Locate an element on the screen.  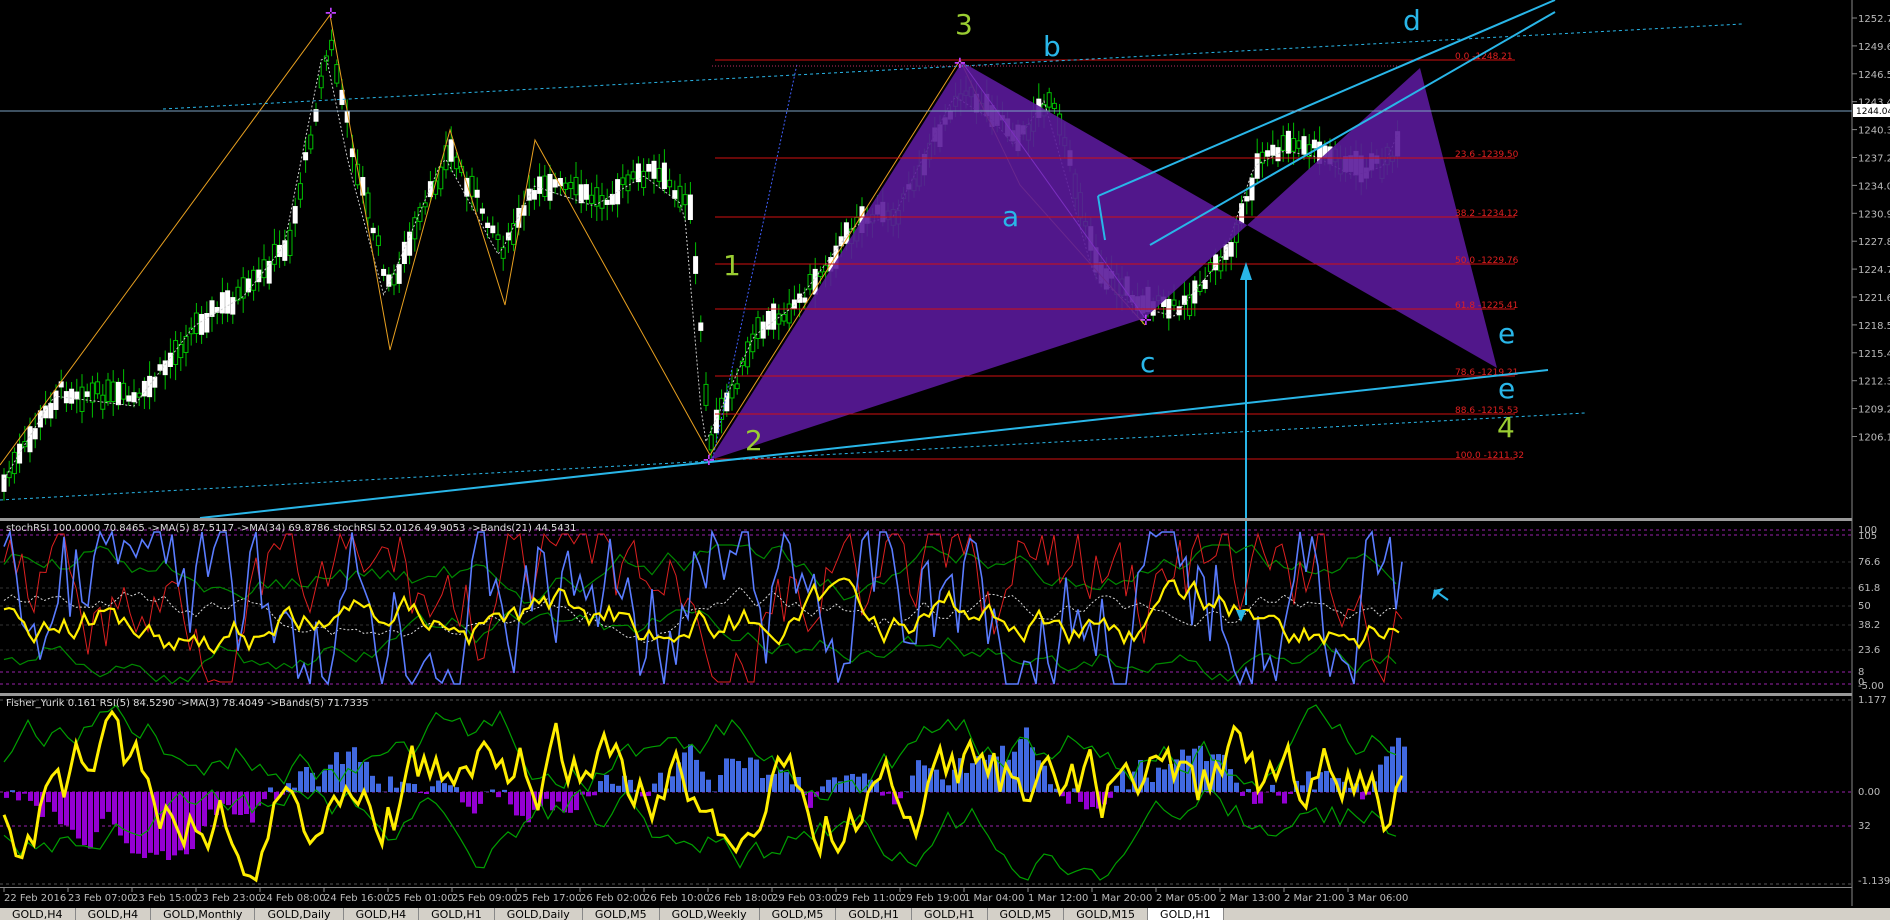
stoch-tick-label: 38.2 is located at coordinates (1869, 625).